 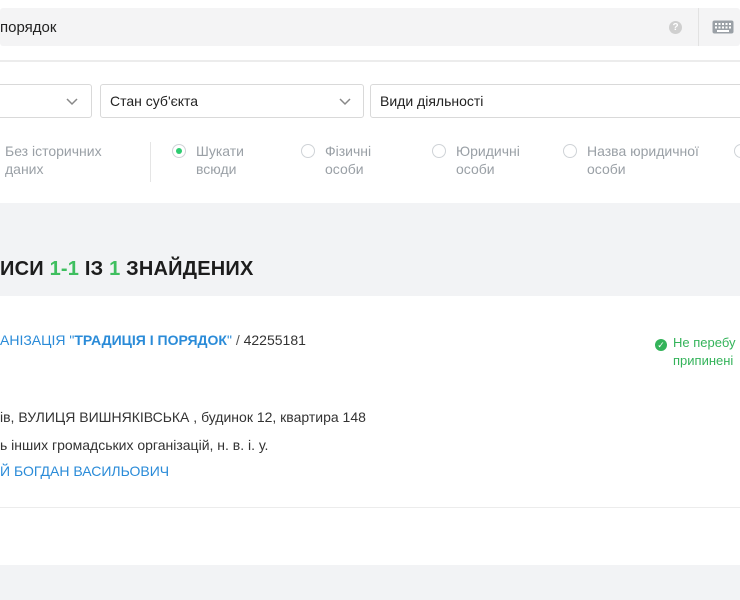 What do you see at coordinates (488, 160) in the screenshot?
I see `legal-entities-label: Юридичні особи` at bounding box center [488, 160].